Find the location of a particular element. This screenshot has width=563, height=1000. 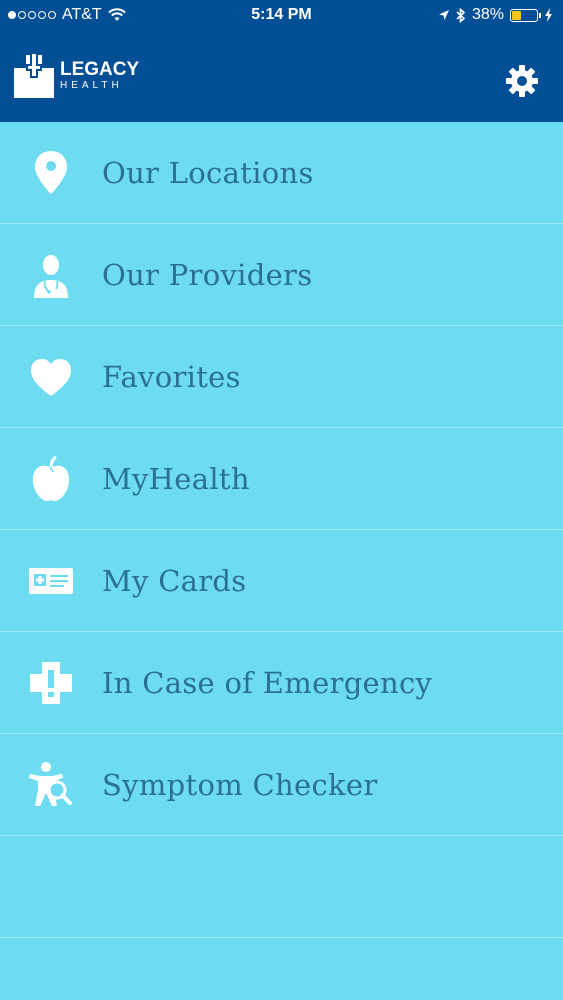

emergency-cross-icon is located at coordinates (51, 683).